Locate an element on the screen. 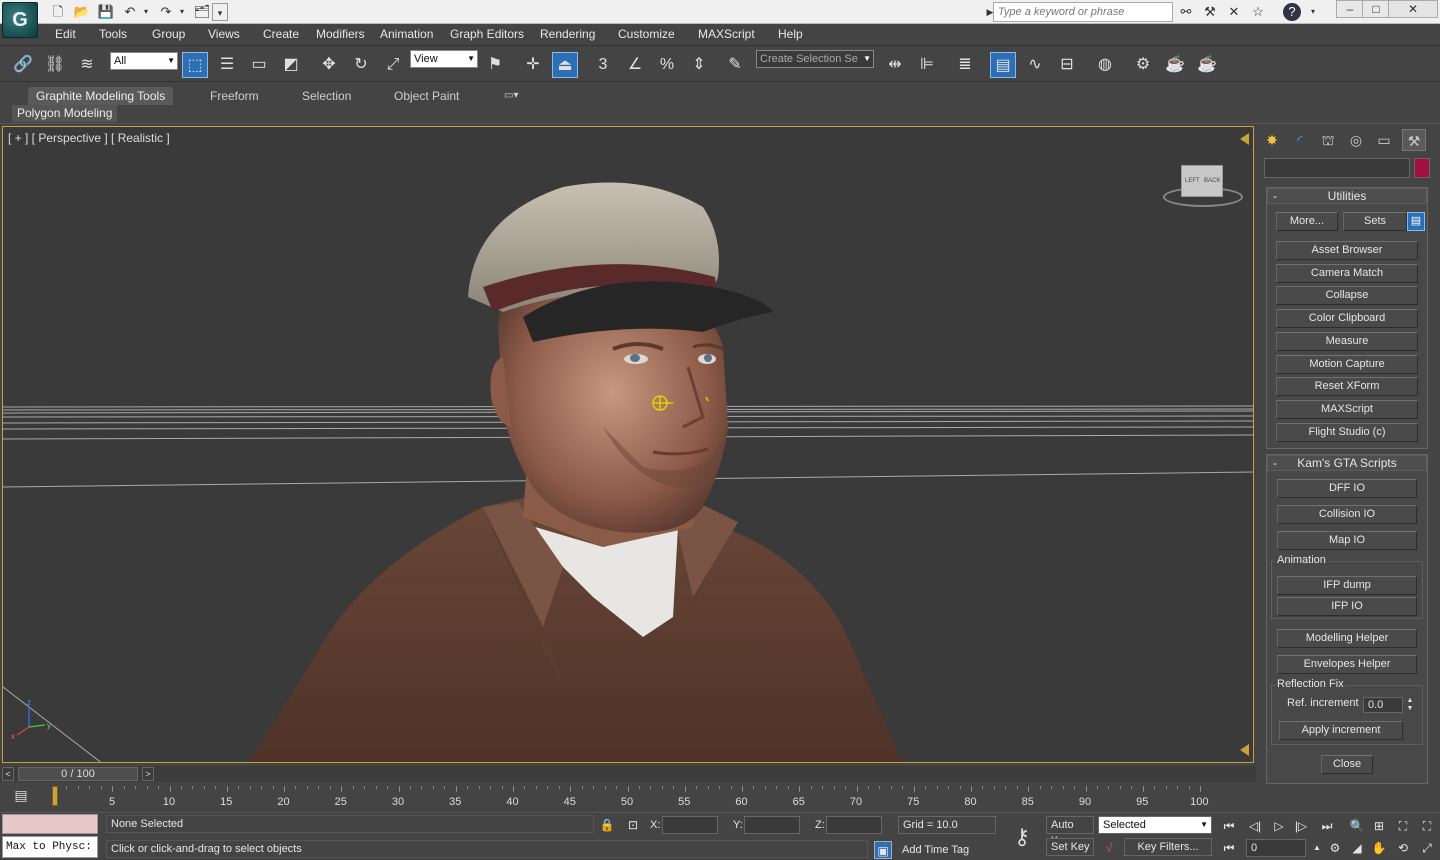  bind-space-warp-icon: ≋ is located at coordinates (87, 65).